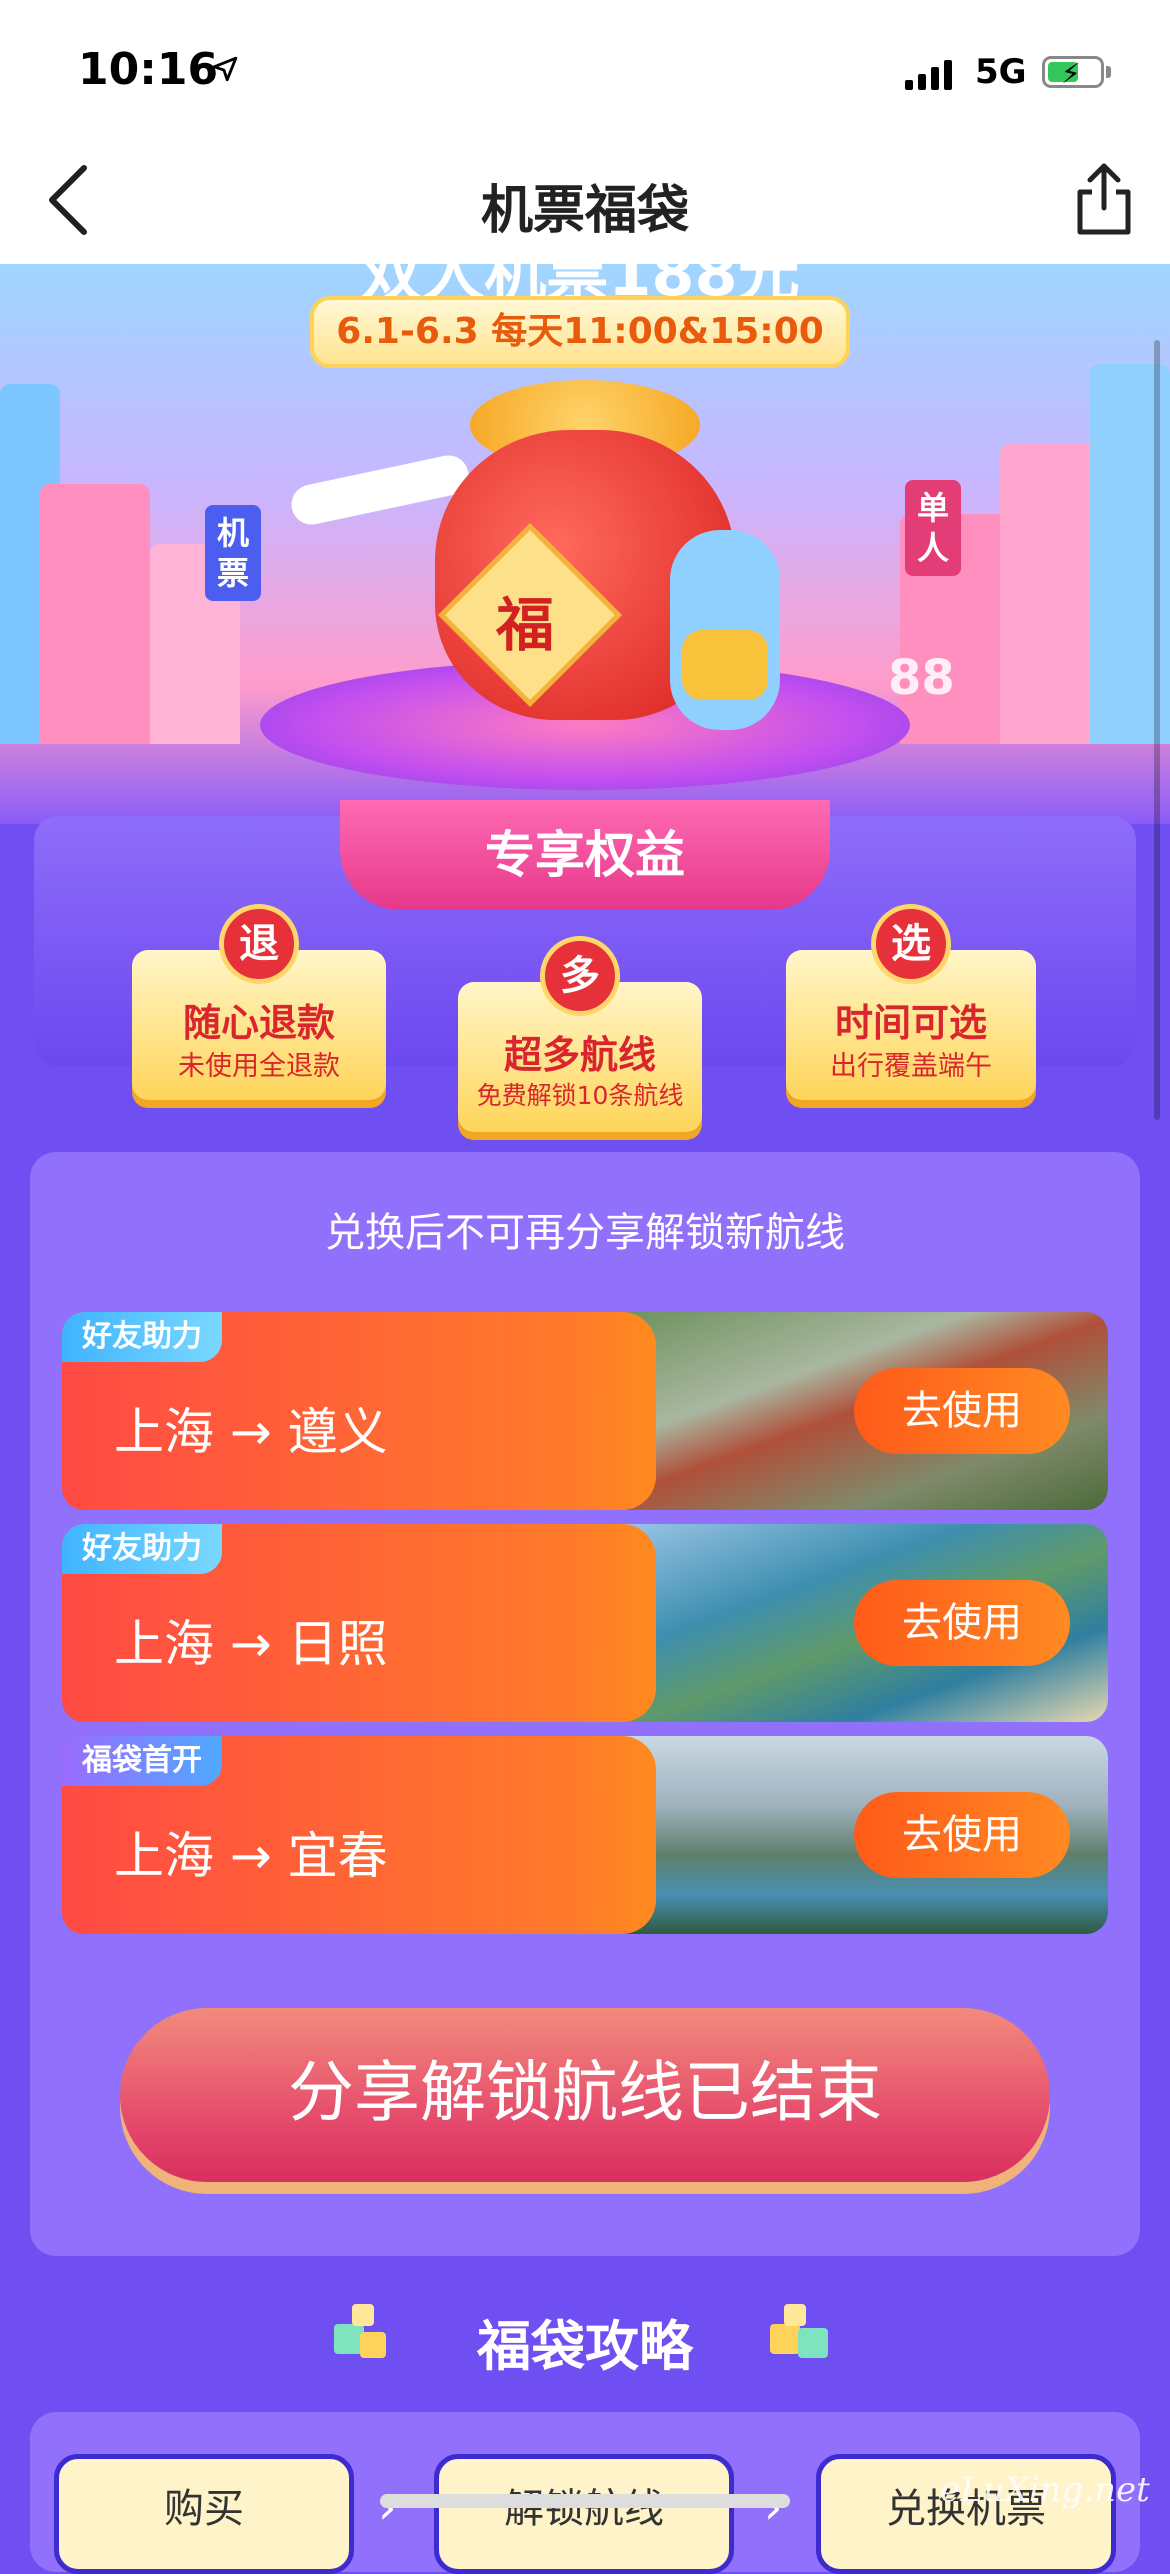 The image size is (1170, 2574). Describe the element at coordinates (233, 553) in the screenshot. I see `sign-left: 机票` at that location.